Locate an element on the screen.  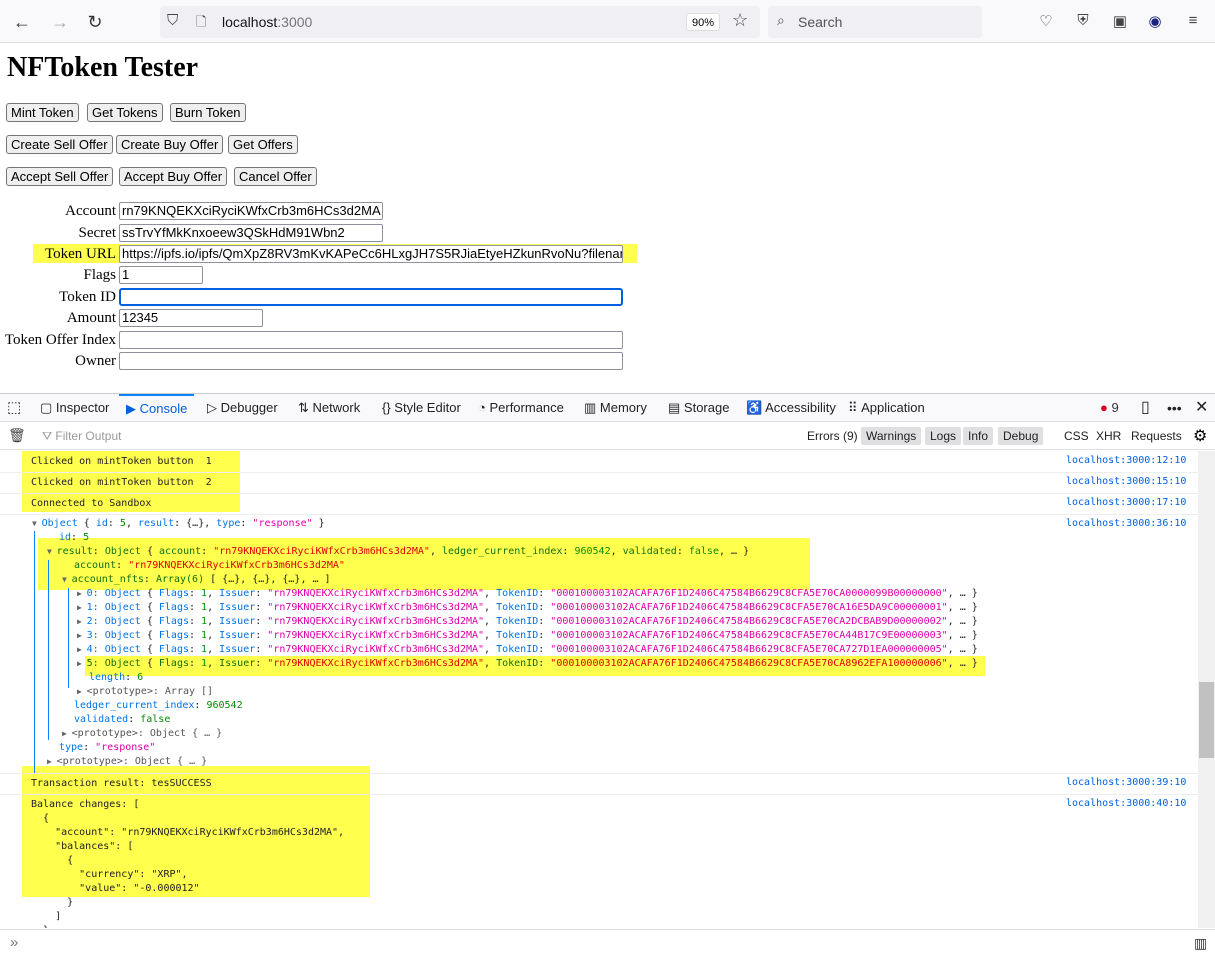
filter-css: CSS is located at coordinates (1076, 436).